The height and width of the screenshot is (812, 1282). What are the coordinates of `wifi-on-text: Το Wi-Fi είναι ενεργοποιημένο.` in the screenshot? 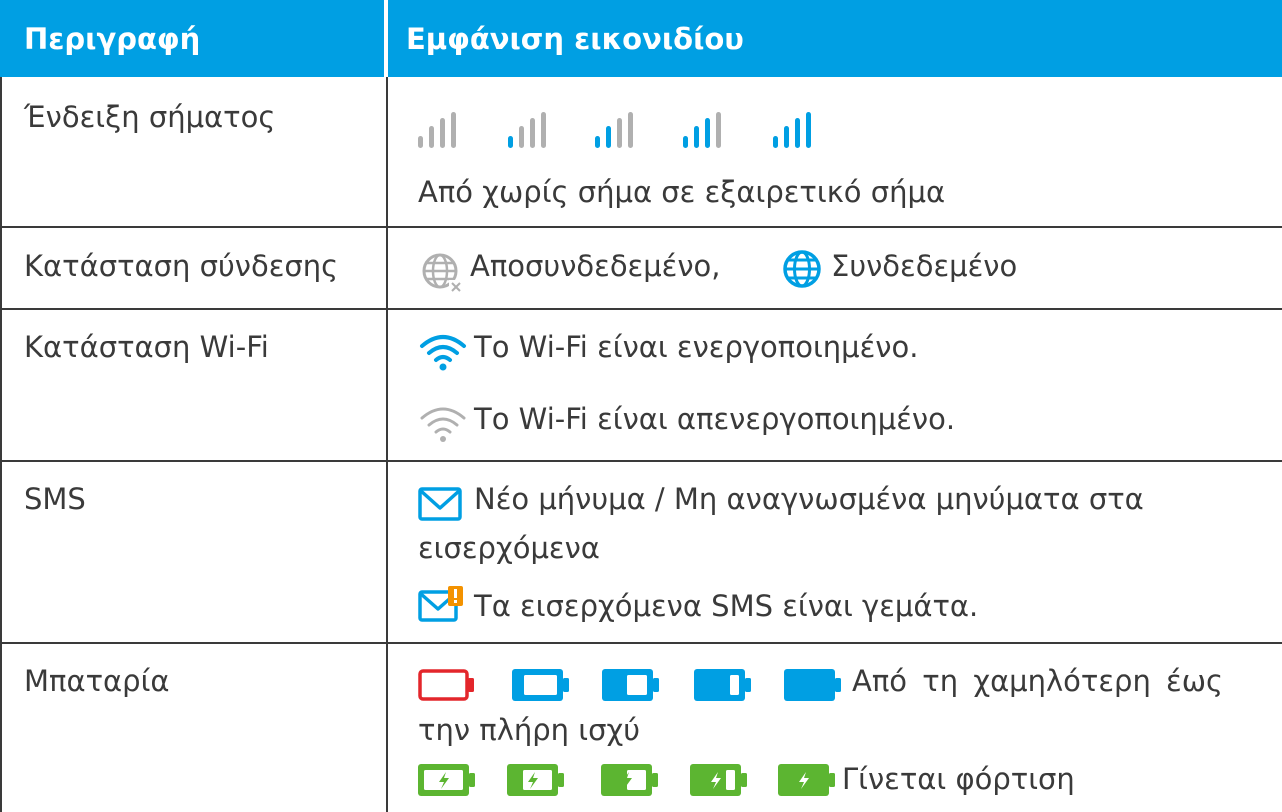 It's located at (696, 347).